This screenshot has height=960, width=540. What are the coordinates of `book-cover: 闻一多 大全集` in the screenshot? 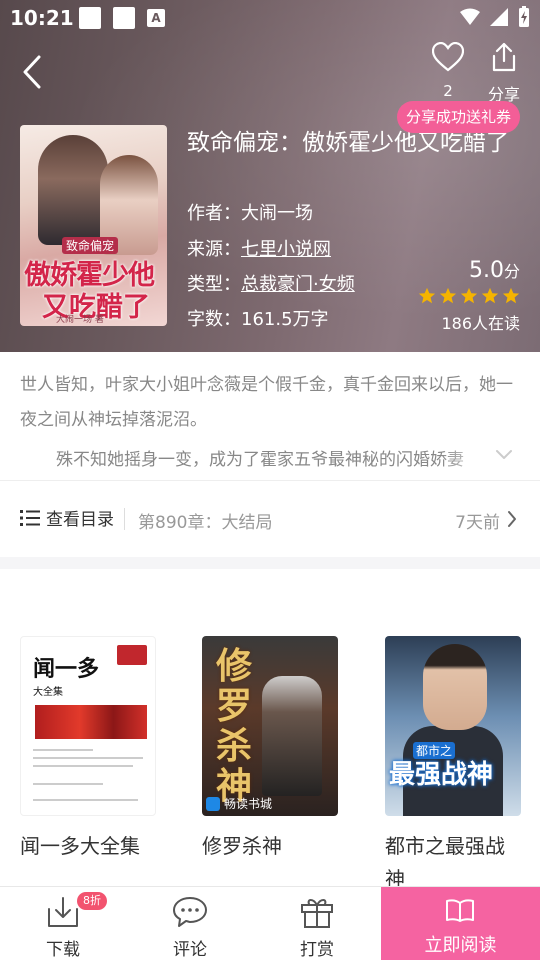 It's located at (88, 726).